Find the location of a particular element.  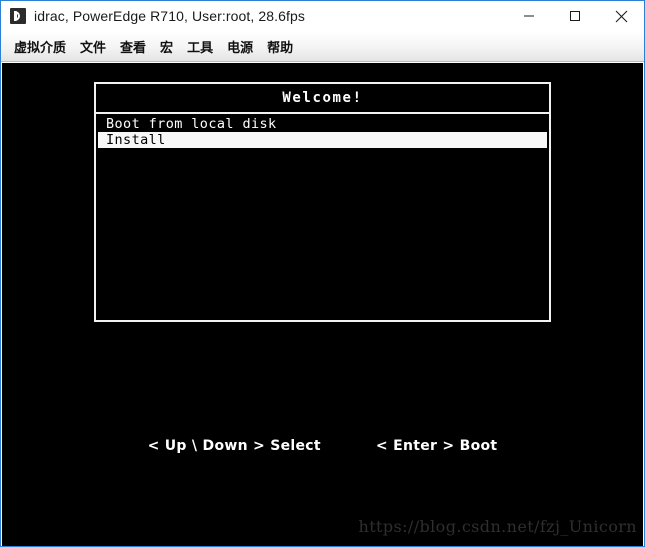

idrac-app-icon is located at coordinates (18, 16).